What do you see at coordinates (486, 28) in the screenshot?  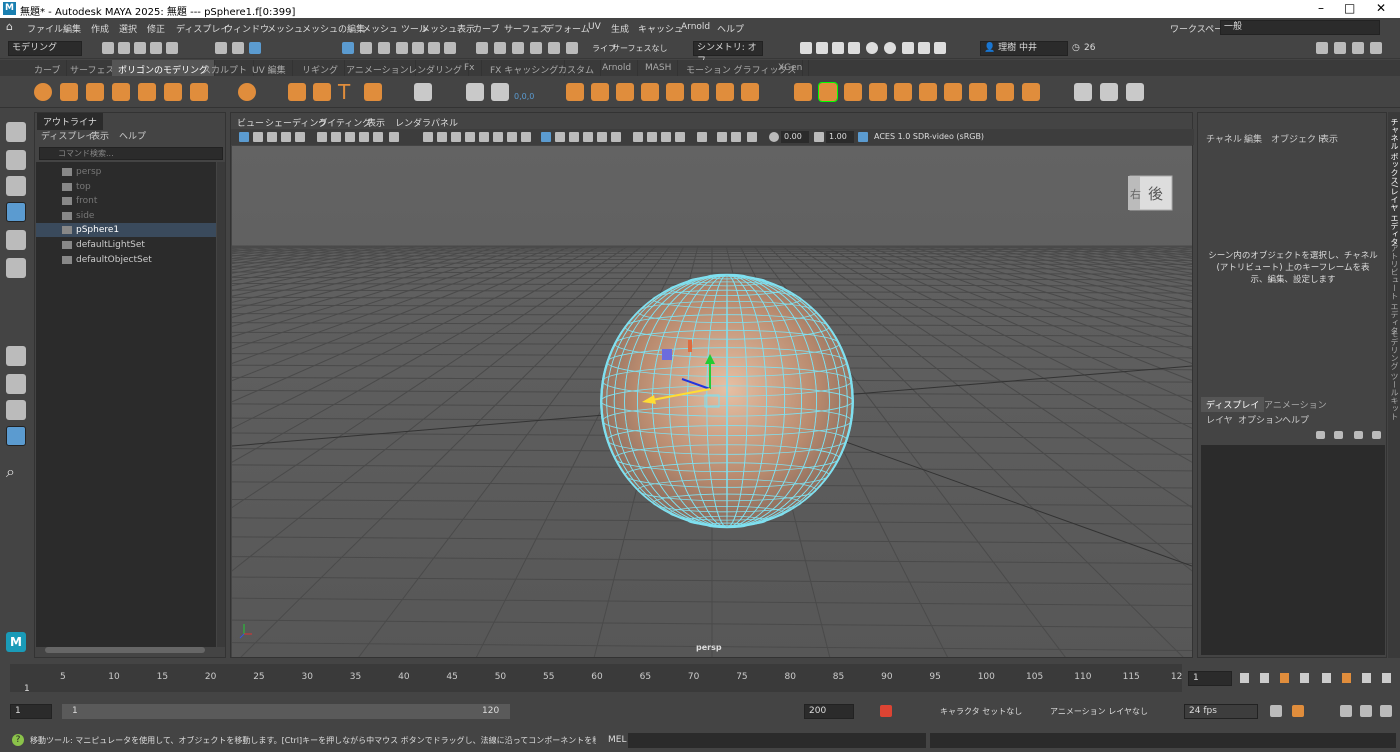 I see `menu-curves: カーブ` at bounding box center [486, 28].